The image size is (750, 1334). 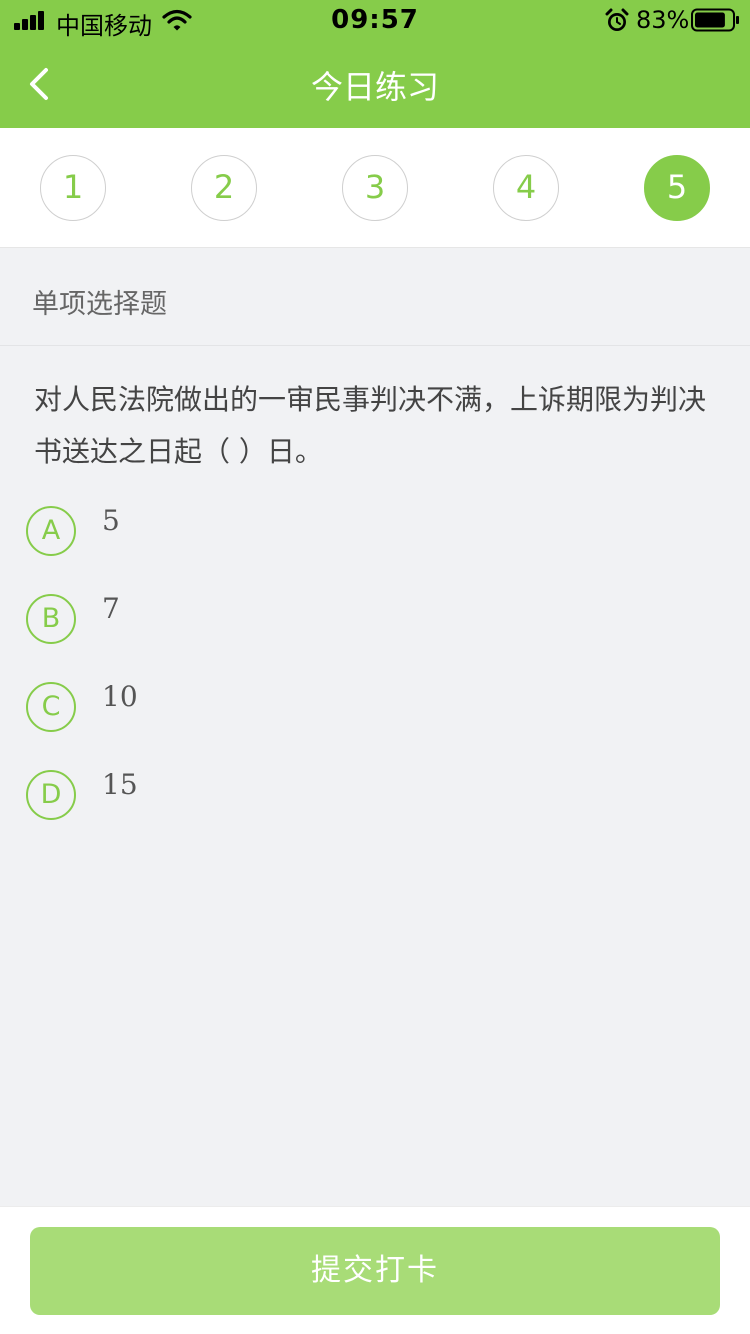 I want to click on option-letter: B, so click(x=51, y=619).